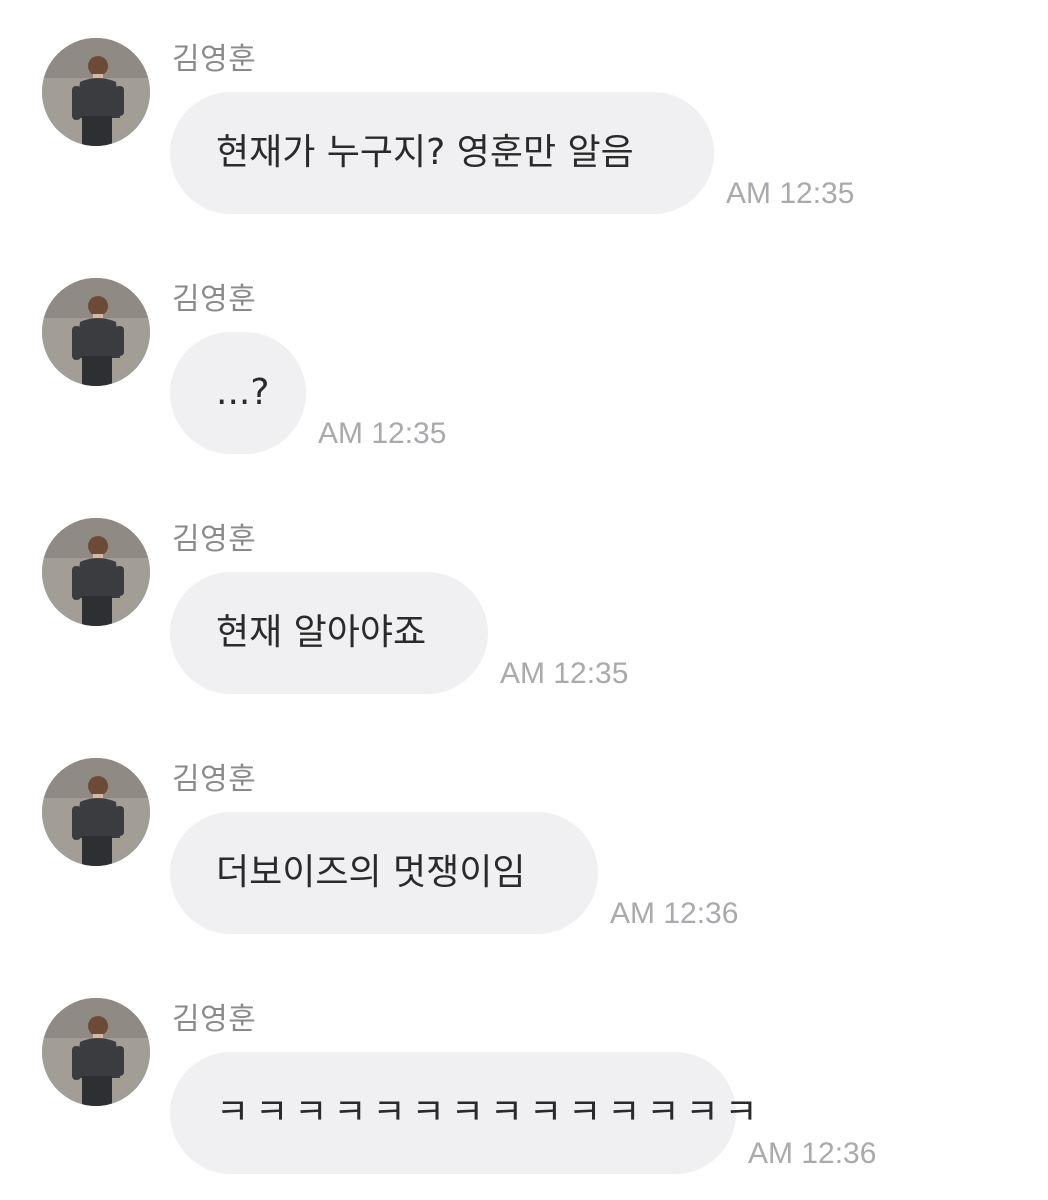  What do you see at coordinates (243, 392) in the screenshot?
I see `message-text: ...?` at bounding box center [243, 392].